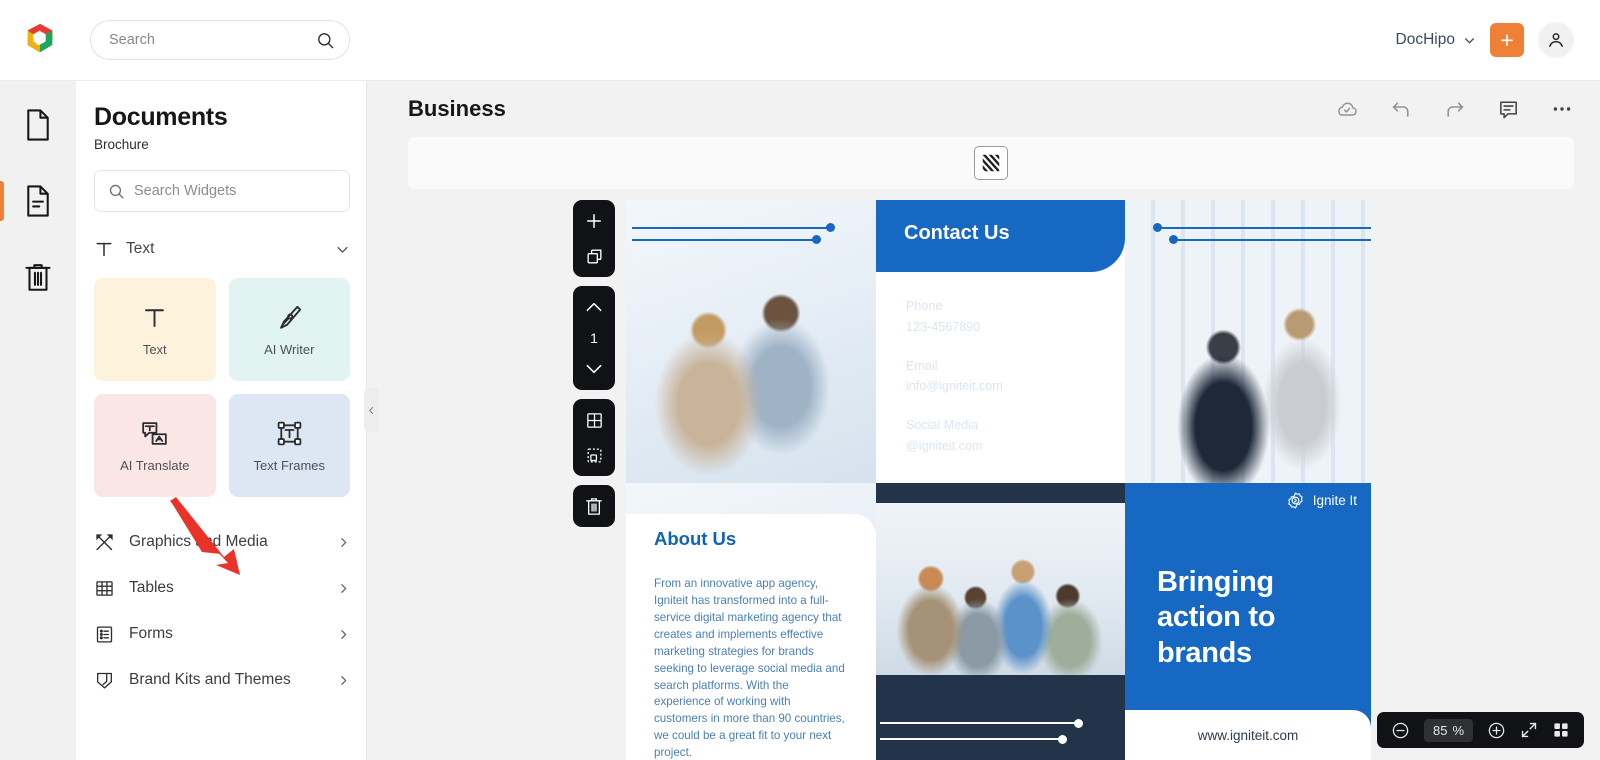 The height and width of the screenshot is (760, 1600). What do you see at coordinates (594, 338) in the screenshot?
I see `current-page-number: 1` at bounding box center [594, 338].